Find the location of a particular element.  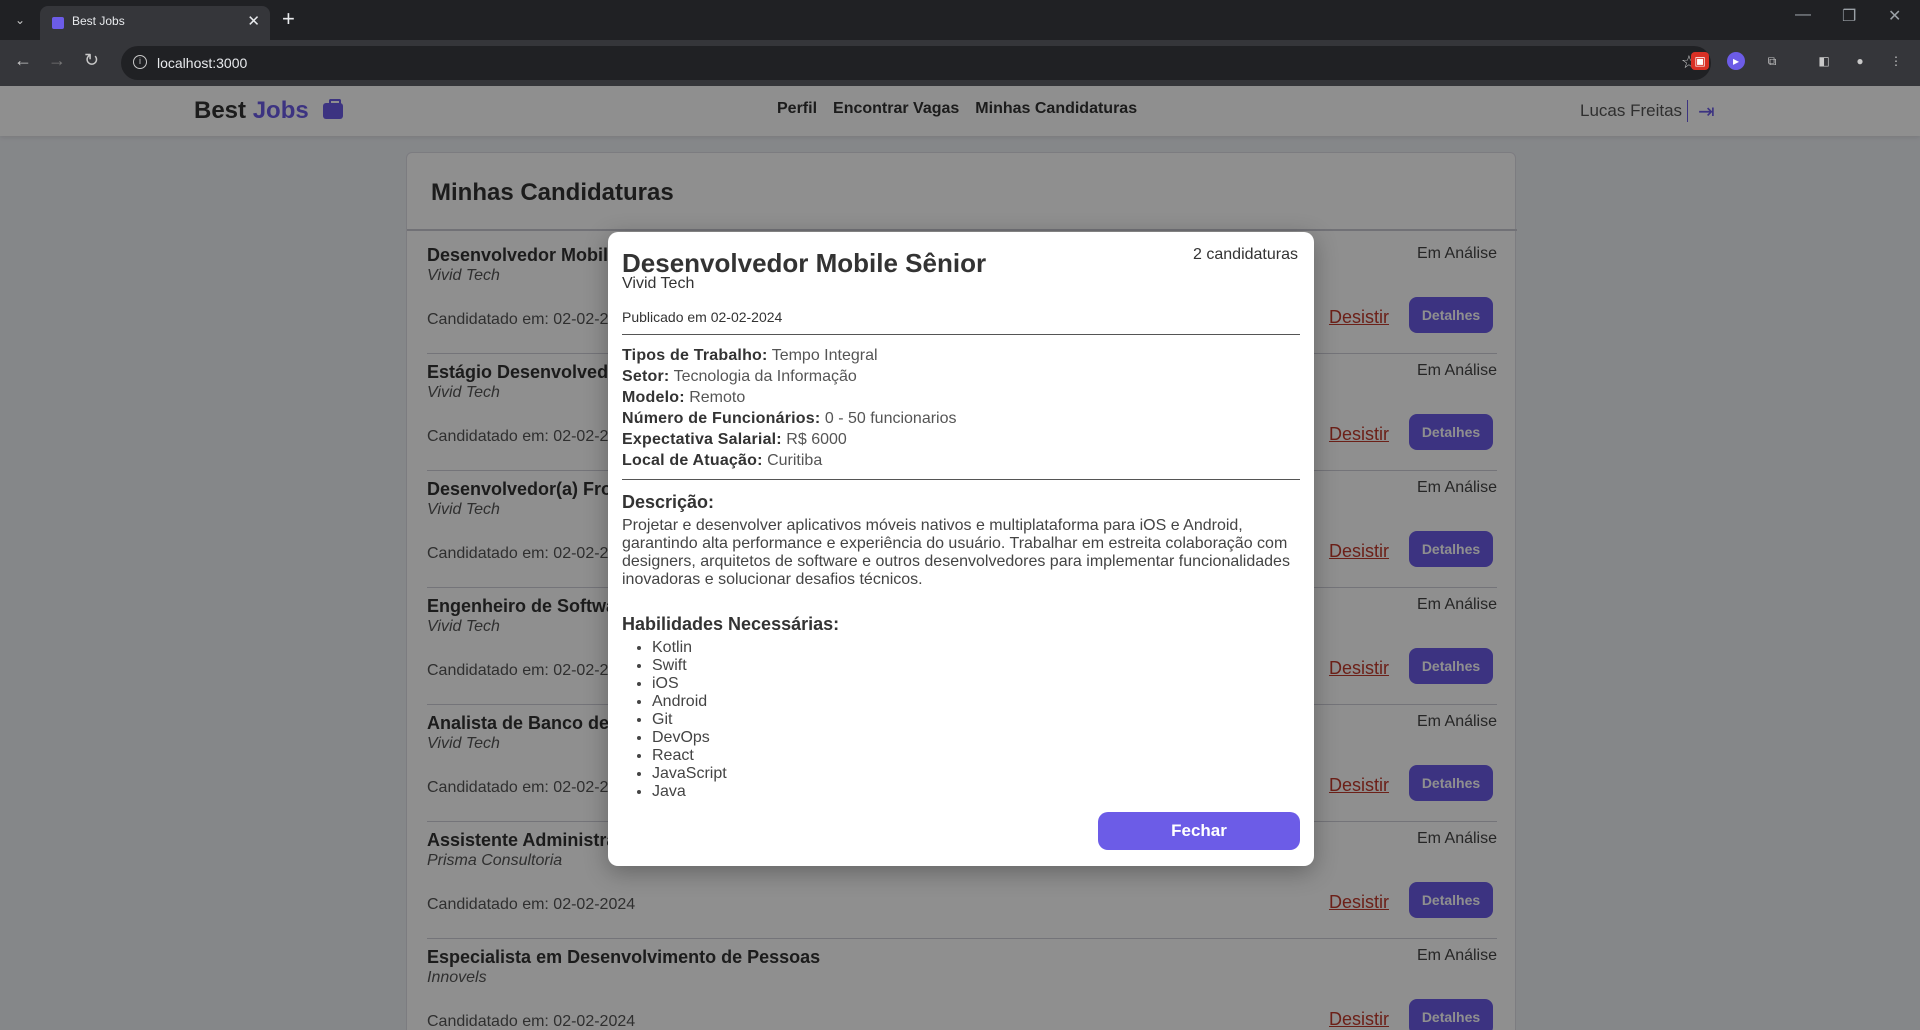

detail-value: 0 - 50 funcionarios is located at coordinates (890, 418).